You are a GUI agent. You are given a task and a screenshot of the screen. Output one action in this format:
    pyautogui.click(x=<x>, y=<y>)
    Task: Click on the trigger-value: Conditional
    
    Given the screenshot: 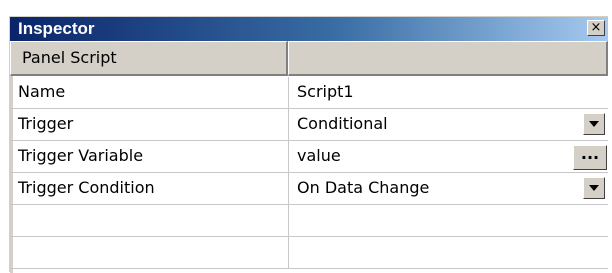 What is the action you would take?
    pyautogui.click(x=342, y=123)
    